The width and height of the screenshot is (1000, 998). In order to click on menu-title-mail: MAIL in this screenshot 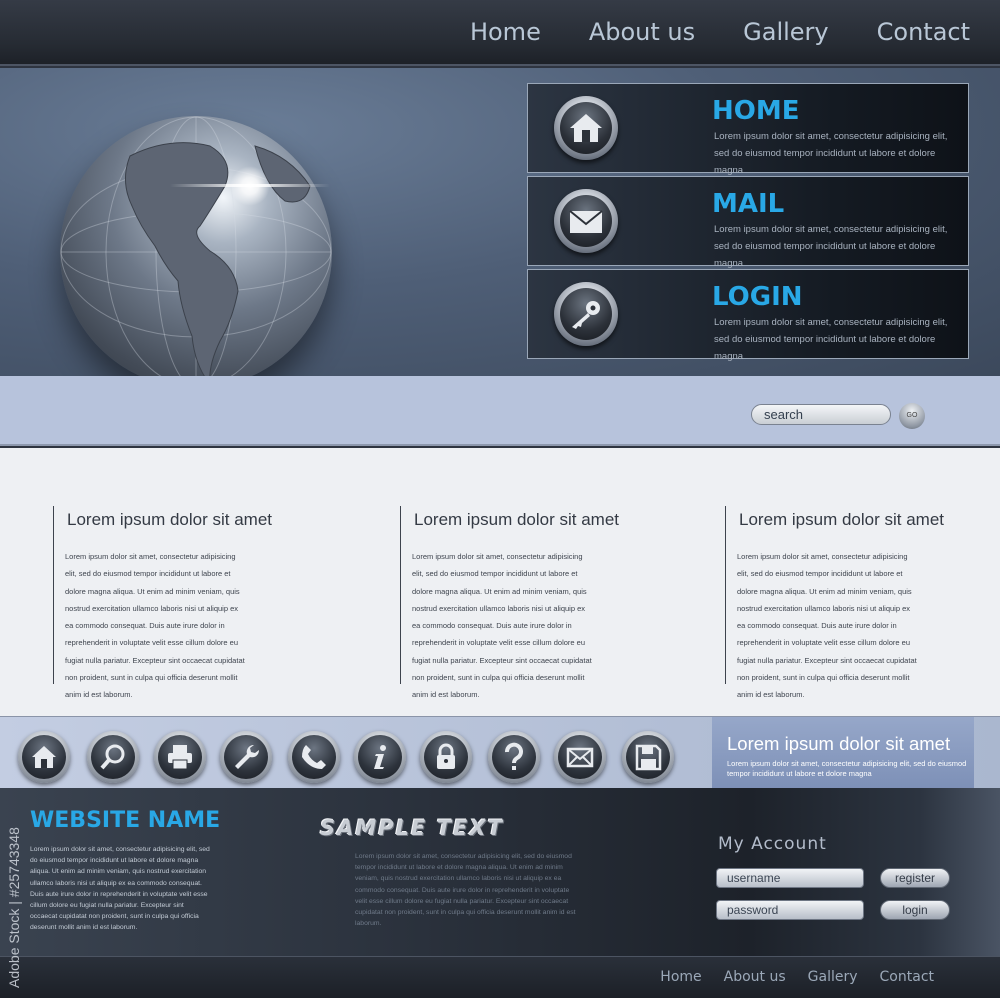, I will do `click(748, 204)`.